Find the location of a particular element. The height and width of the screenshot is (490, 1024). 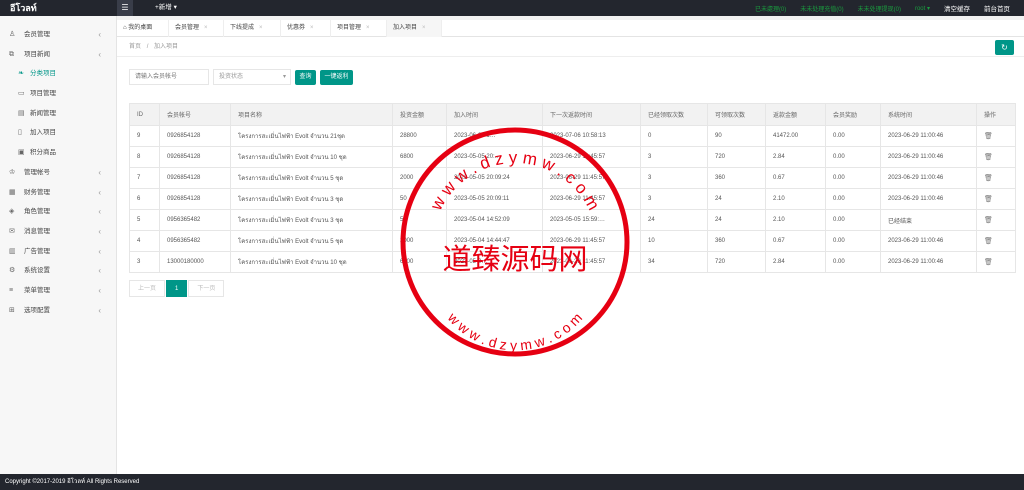

sidebar-item-category: ❧ 分类项目 is located at coordinates (58, 74).